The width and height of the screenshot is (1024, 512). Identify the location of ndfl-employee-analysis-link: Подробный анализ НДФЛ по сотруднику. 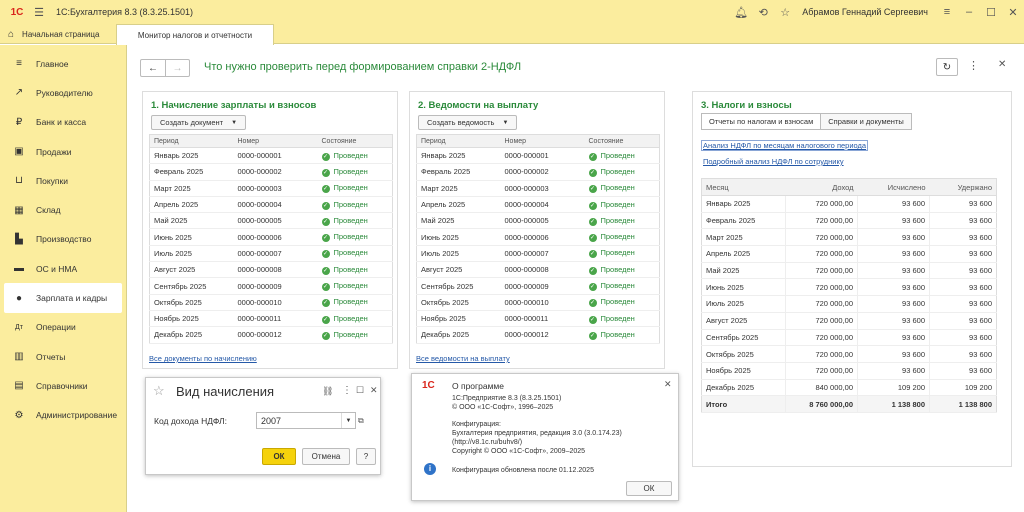
(773, 161).